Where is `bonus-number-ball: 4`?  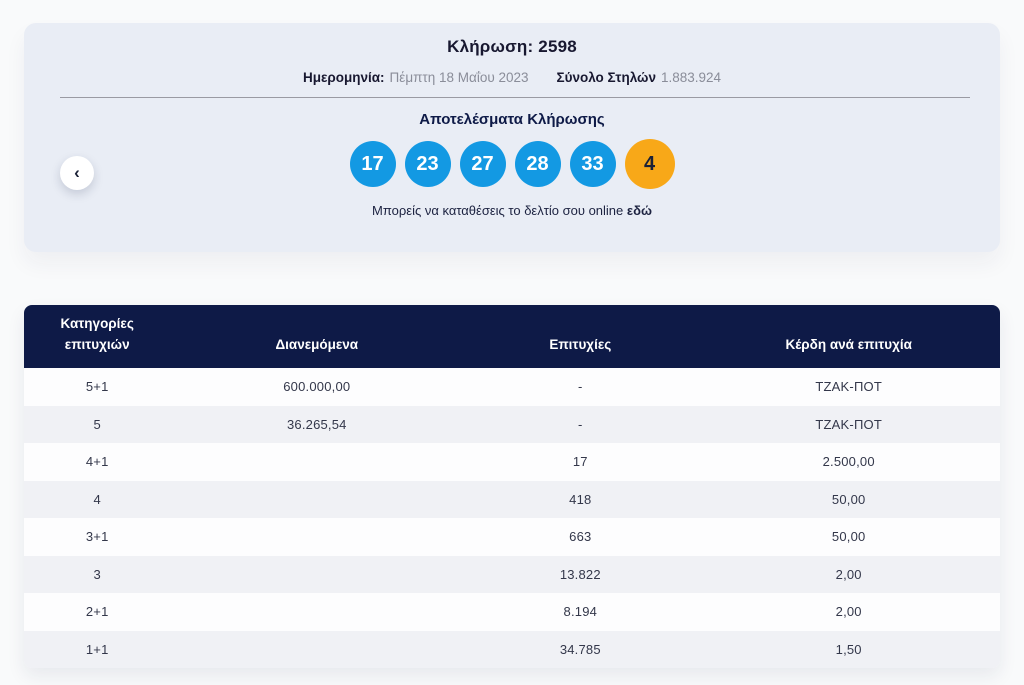 bonus-number-ball: 4 is located at coordinates (649, 164).